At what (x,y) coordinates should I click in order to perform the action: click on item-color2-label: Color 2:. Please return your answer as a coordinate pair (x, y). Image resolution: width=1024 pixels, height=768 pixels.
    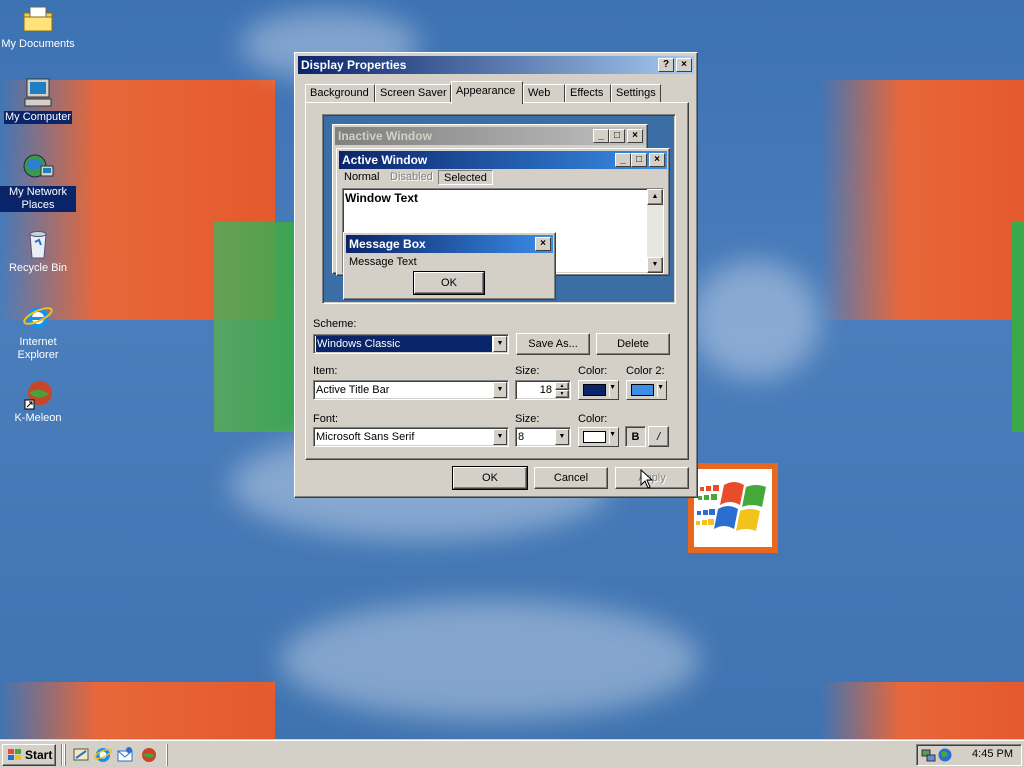
    Looking at the image, I should click on (645, 371).